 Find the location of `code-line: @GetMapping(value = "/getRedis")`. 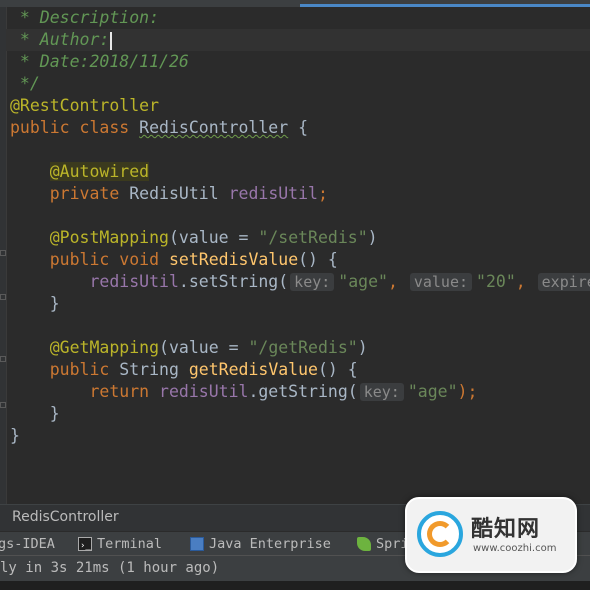

code-line: @GetMapping(value = "/getRedis") is located at coordinates (189, 348).